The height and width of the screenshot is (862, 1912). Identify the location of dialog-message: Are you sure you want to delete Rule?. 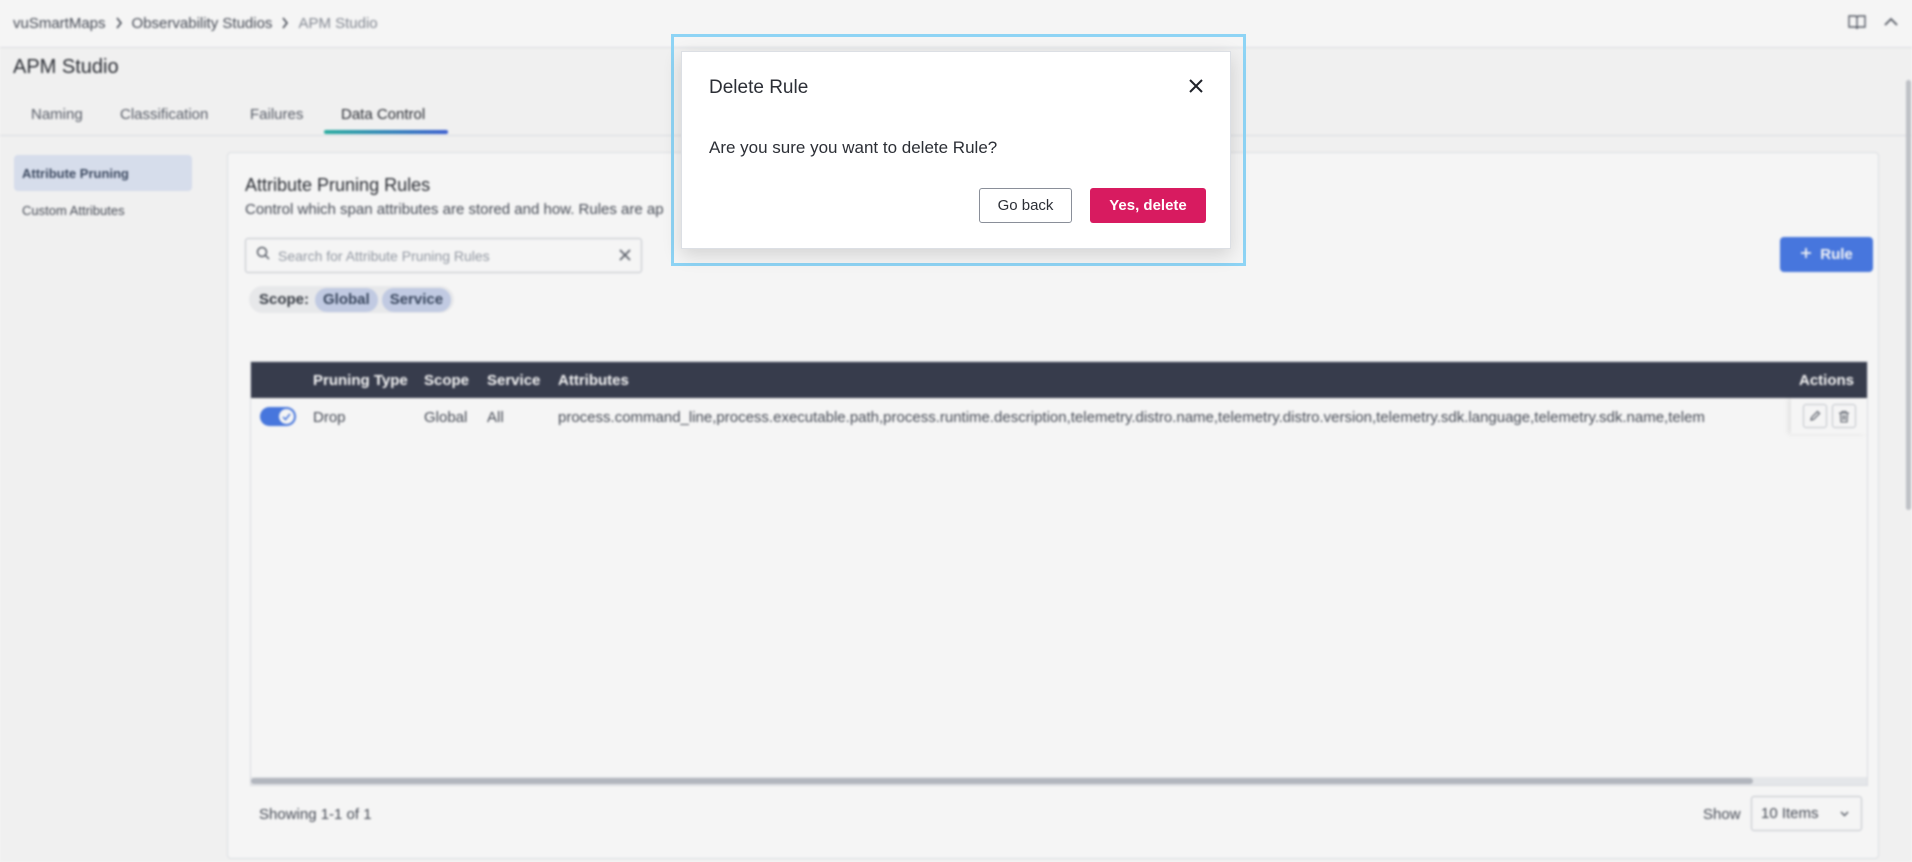
(853, 147).